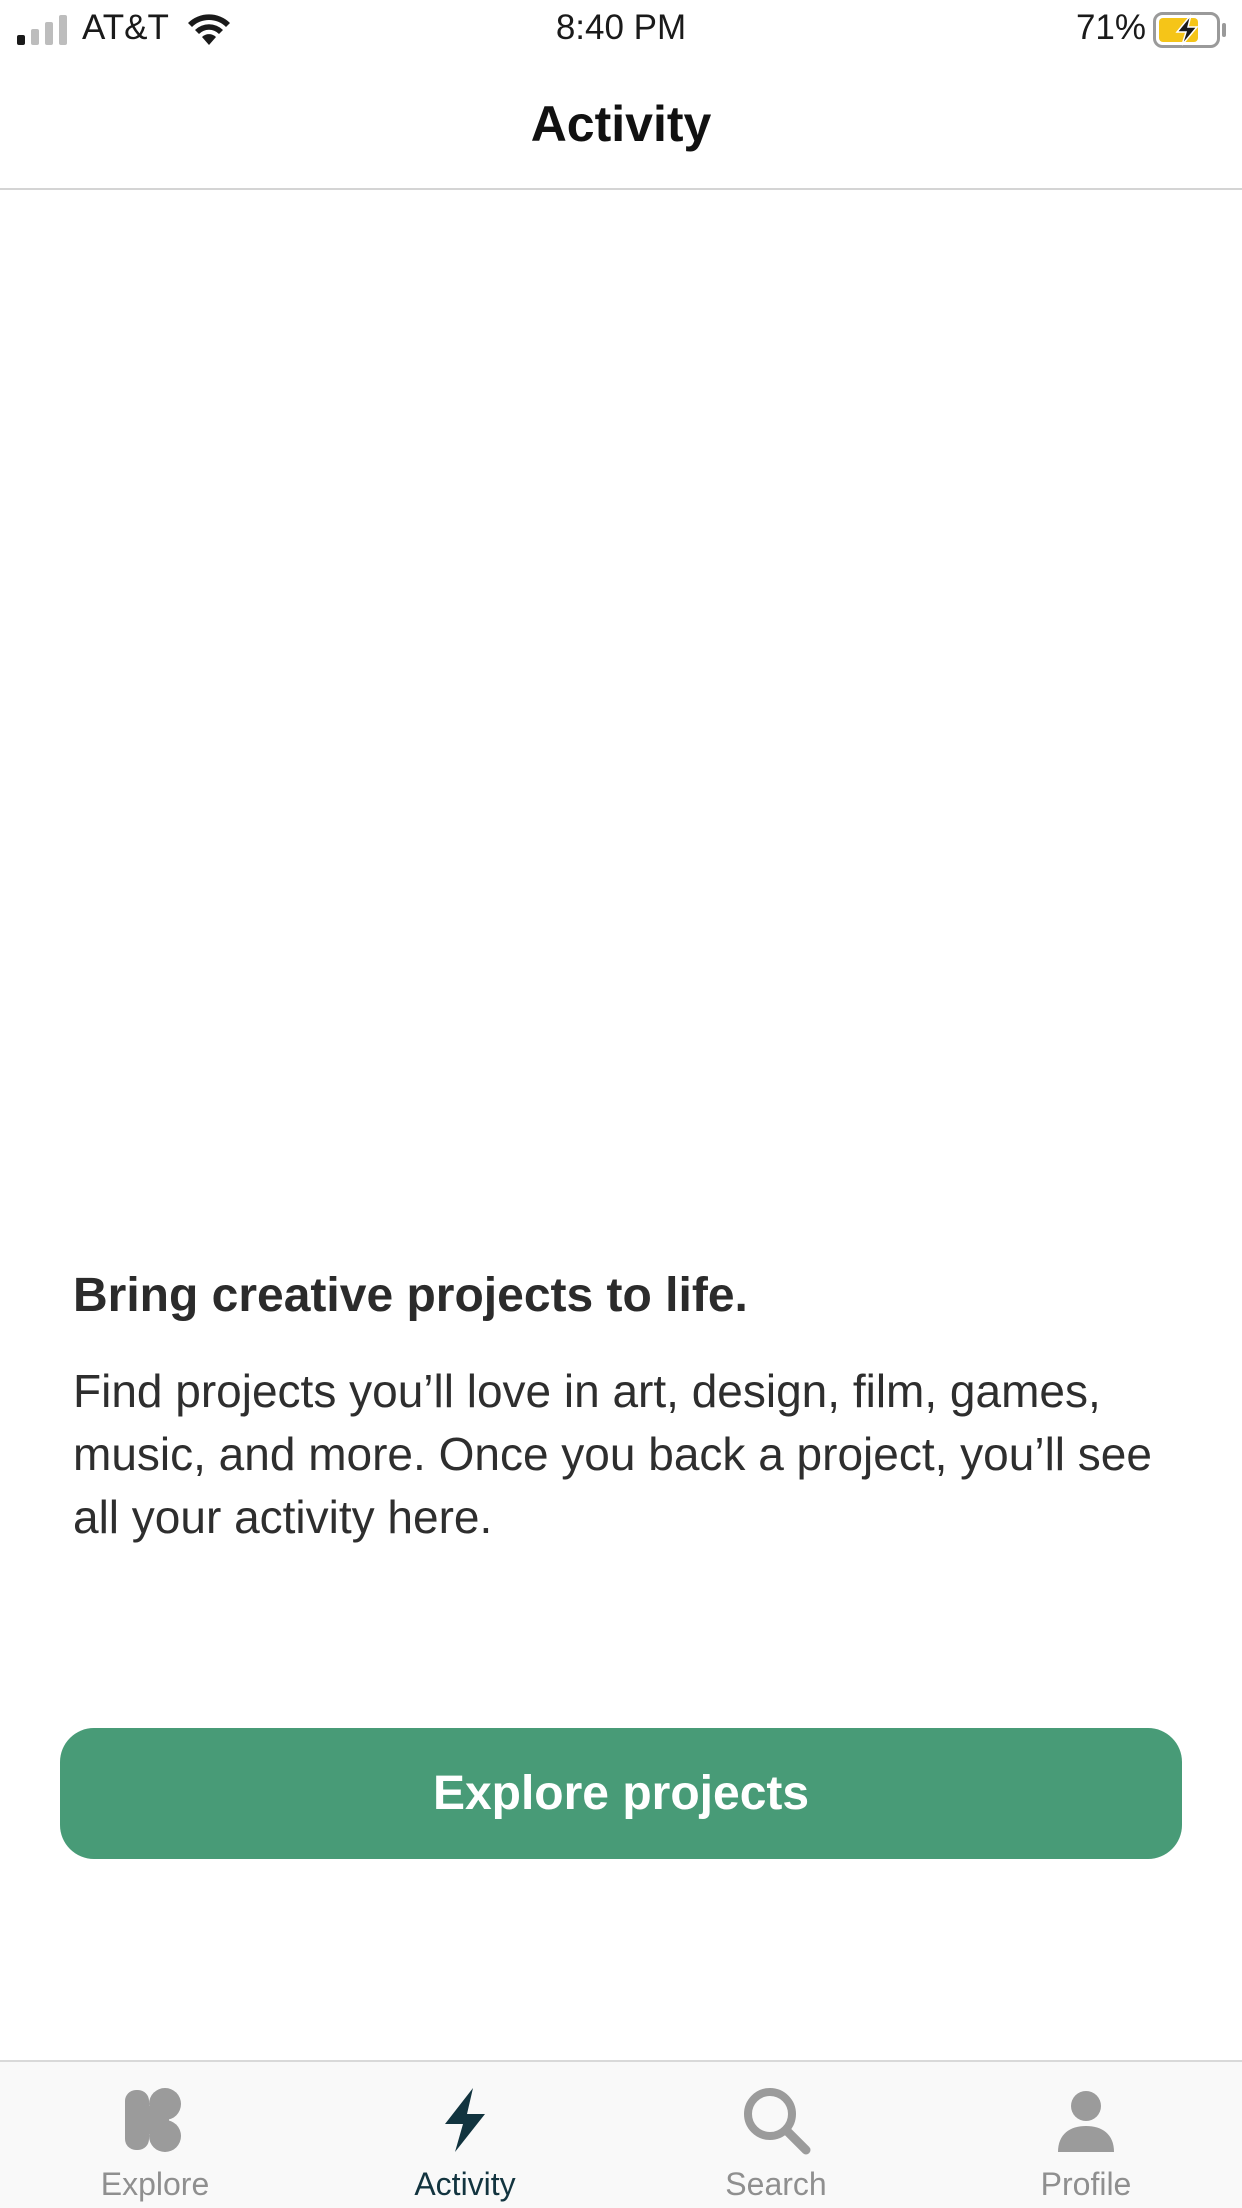  Describe the element at coordinates (1110, 27) in the screenshot. I see `battery-percentage: 71%` at that location.